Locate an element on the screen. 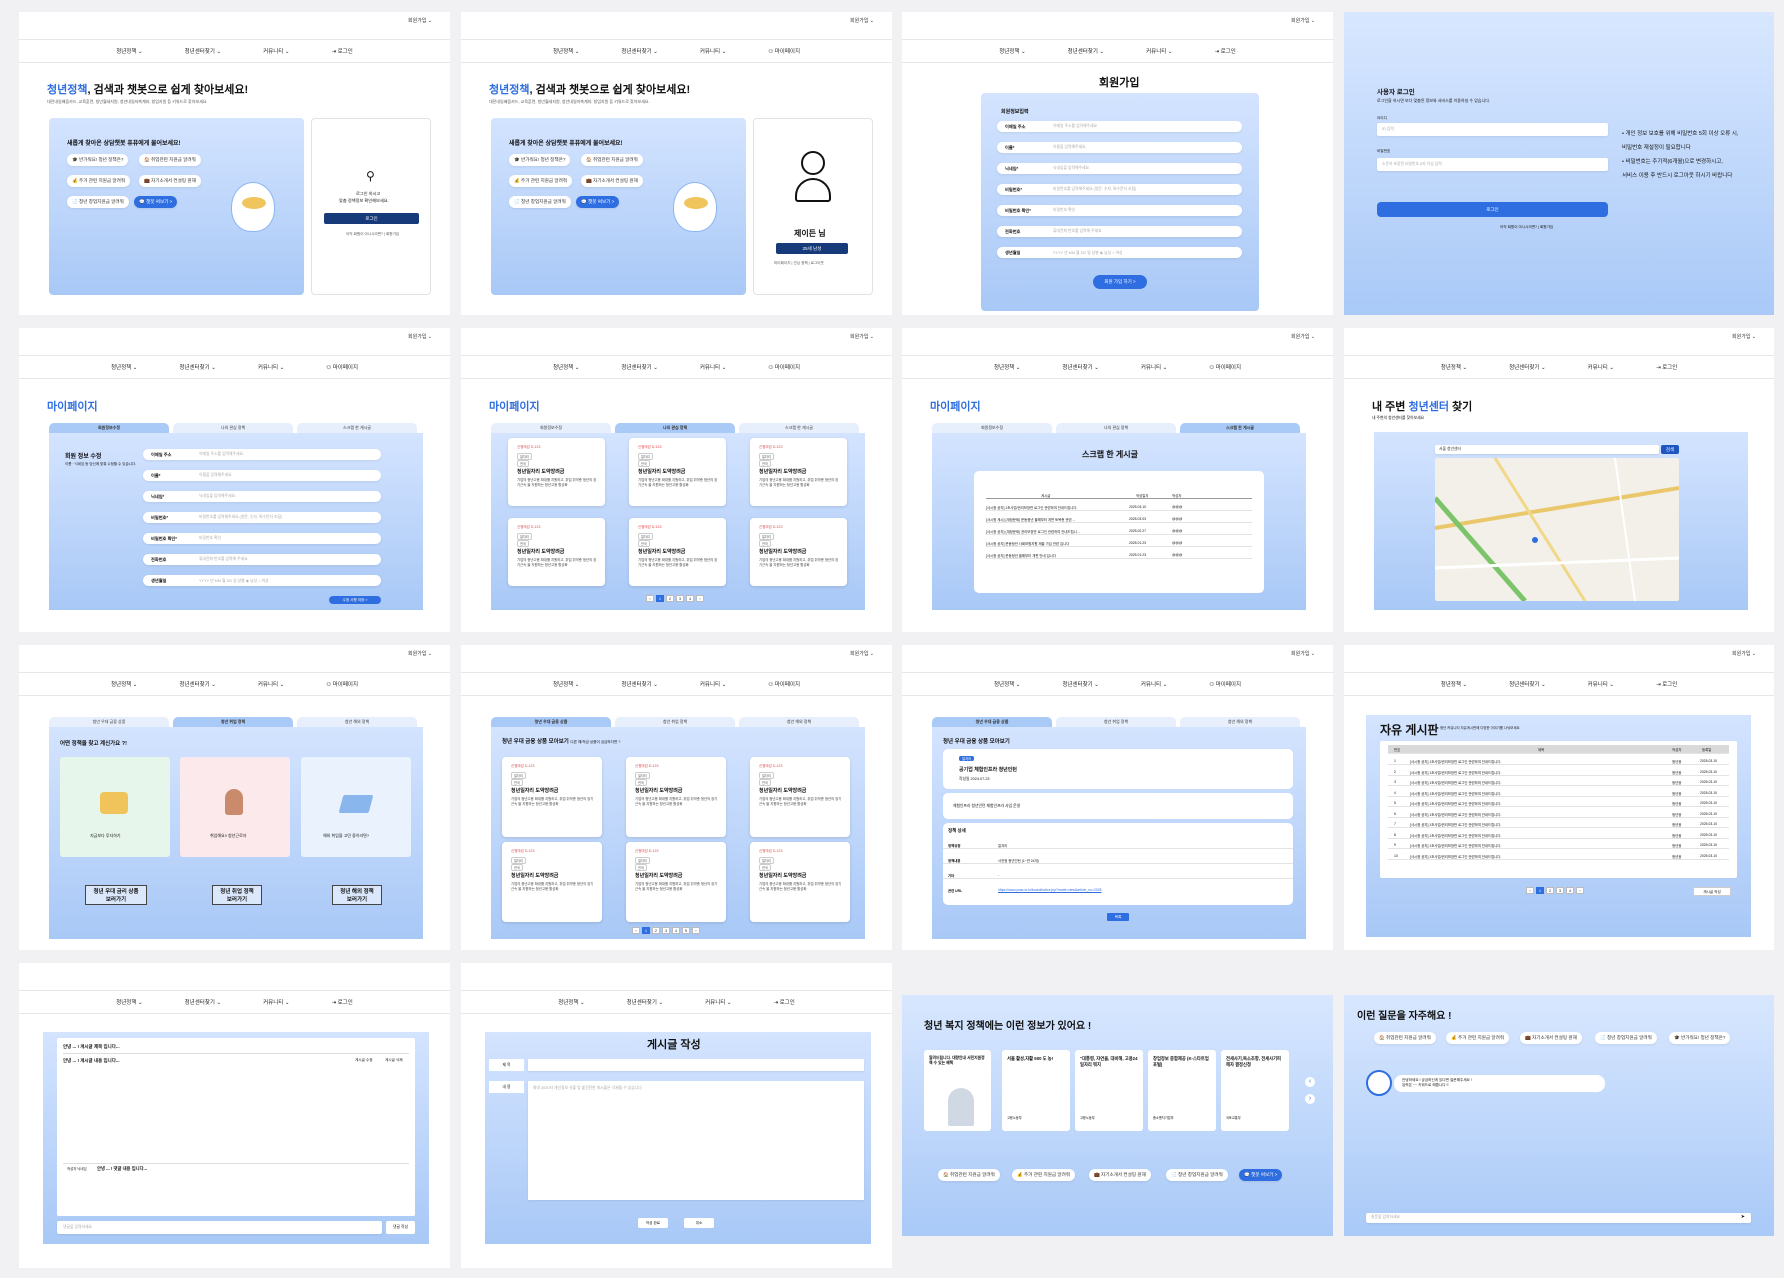 This screenshot has height=1278, width=1784. cancel-button: 취소 is located at coordinates (699, 1223).